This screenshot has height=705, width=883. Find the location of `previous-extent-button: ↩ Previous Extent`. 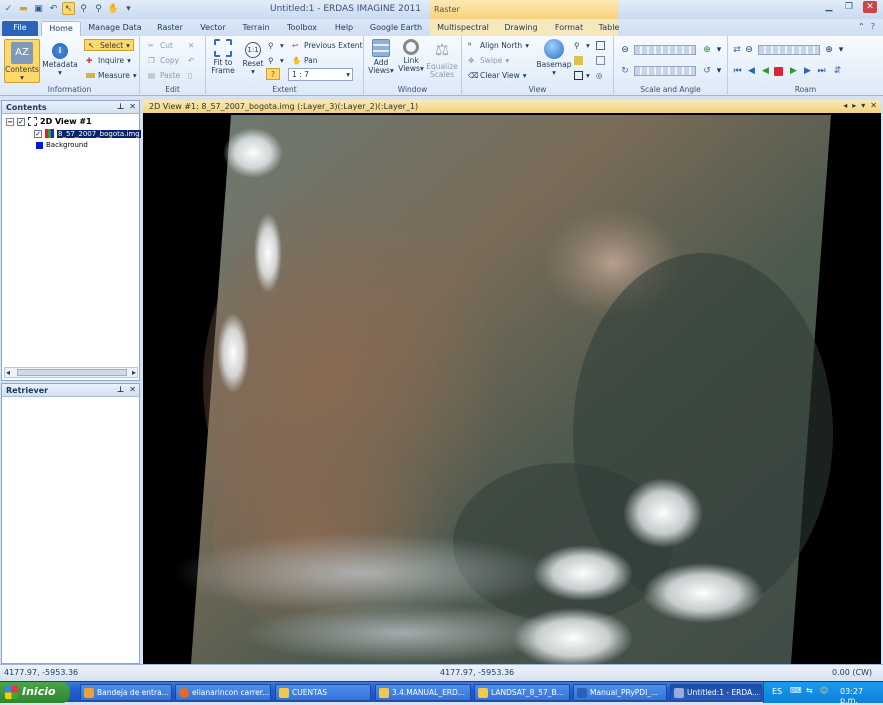

previous-extent-button: ↩ Previous Extent is located at coordinates (327, 45).